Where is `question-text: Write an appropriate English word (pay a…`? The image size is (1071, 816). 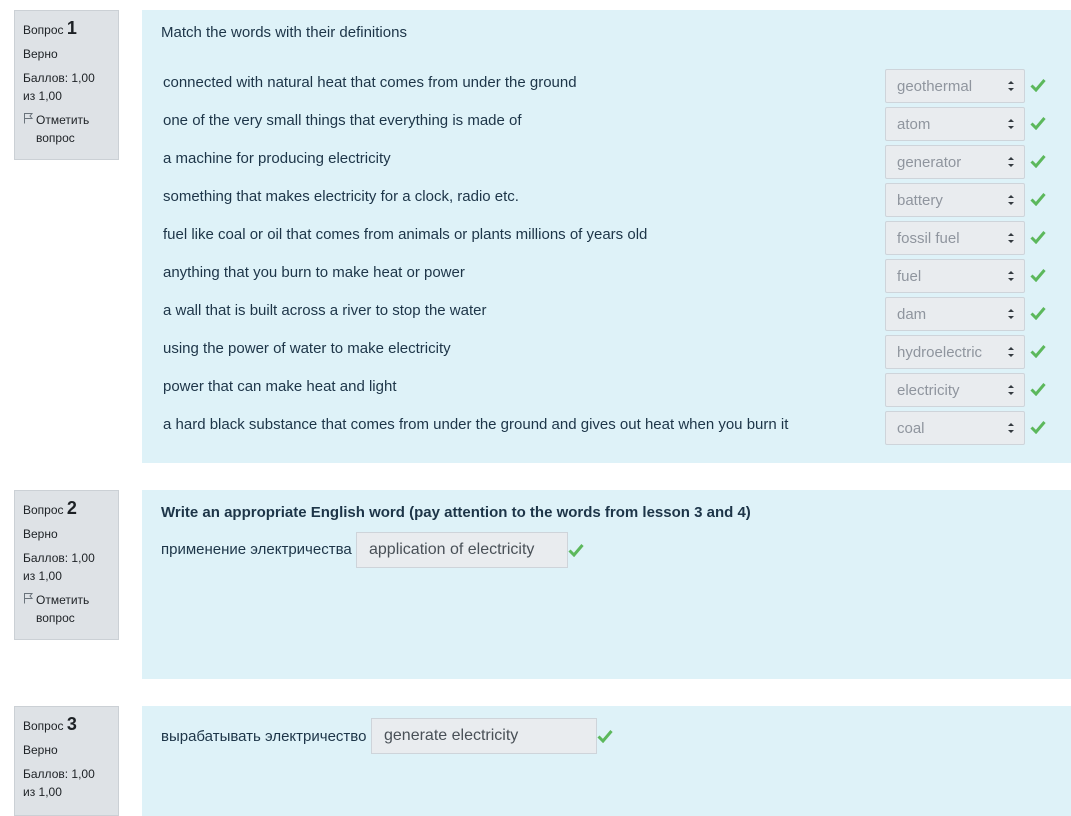 question-text: Write an appropriate English word (pay a… is located at coordinates (456, 512).